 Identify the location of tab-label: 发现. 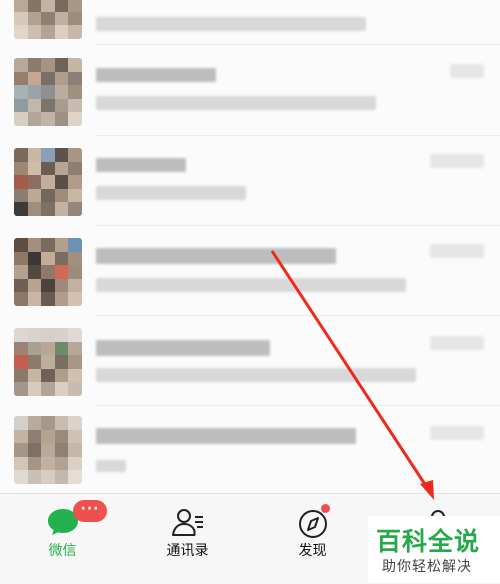
(312, 551).